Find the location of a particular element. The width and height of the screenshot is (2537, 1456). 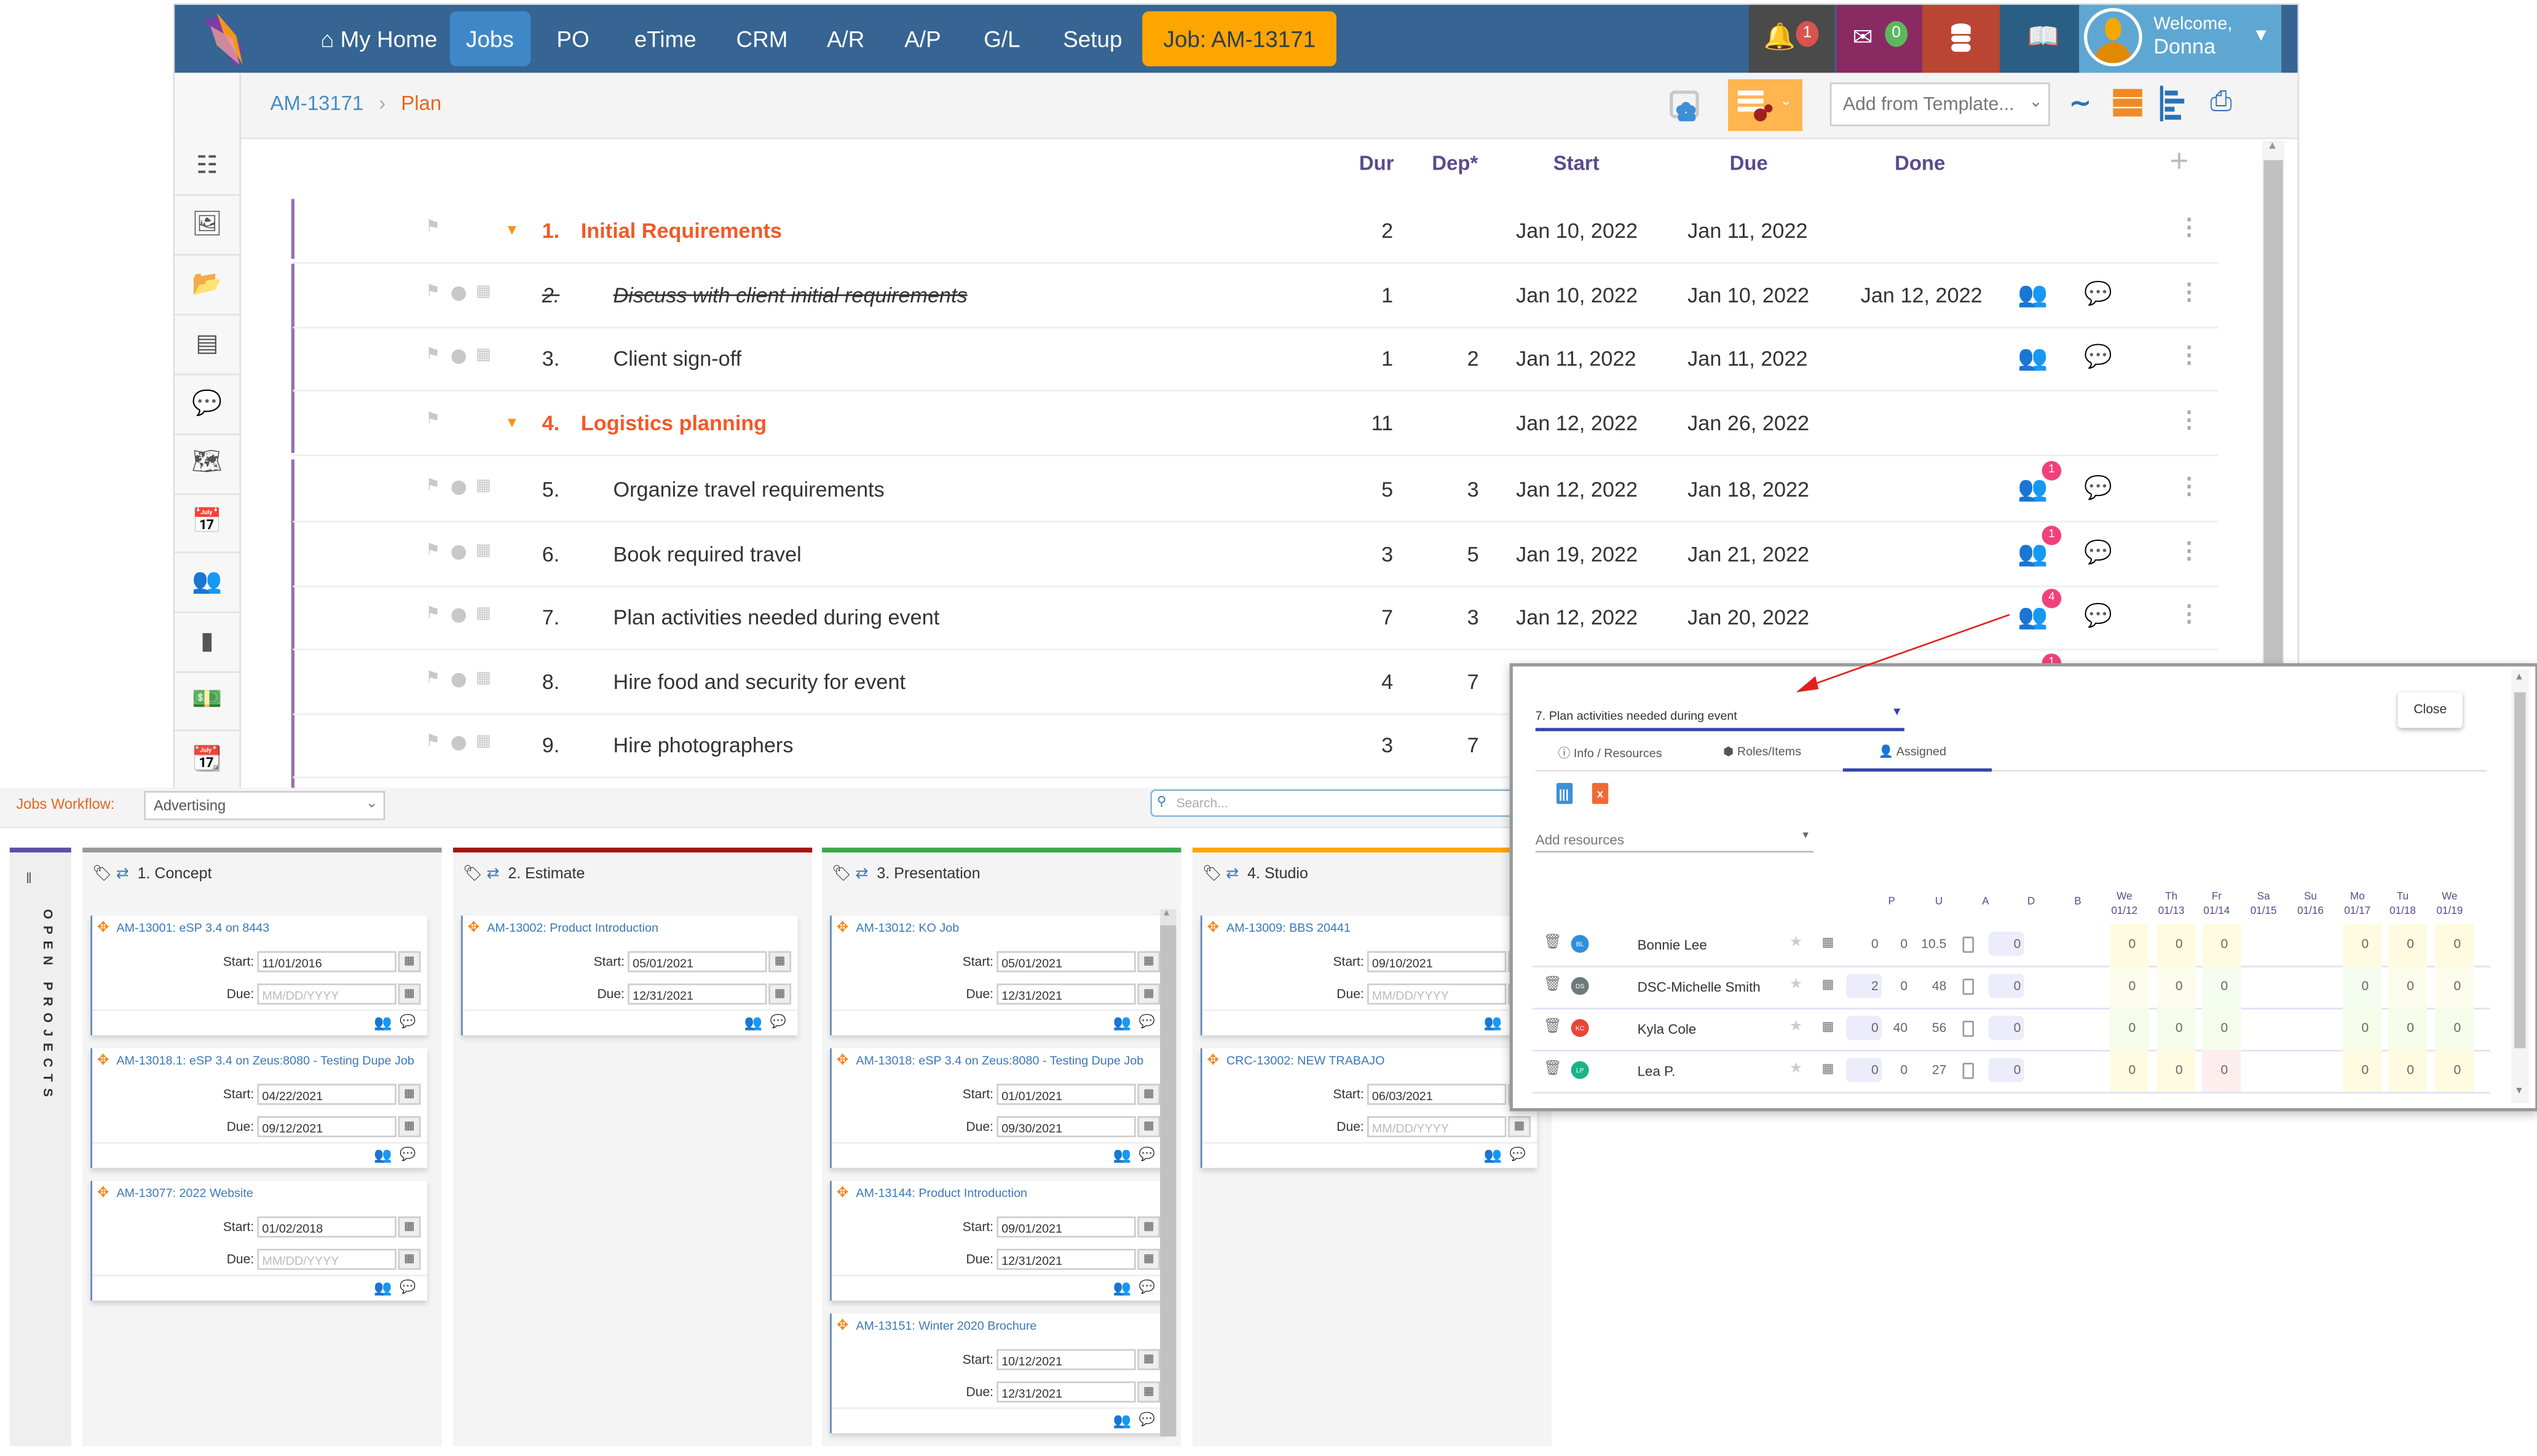

column-header-duration: Dur is located at coordinates (1376, 163).